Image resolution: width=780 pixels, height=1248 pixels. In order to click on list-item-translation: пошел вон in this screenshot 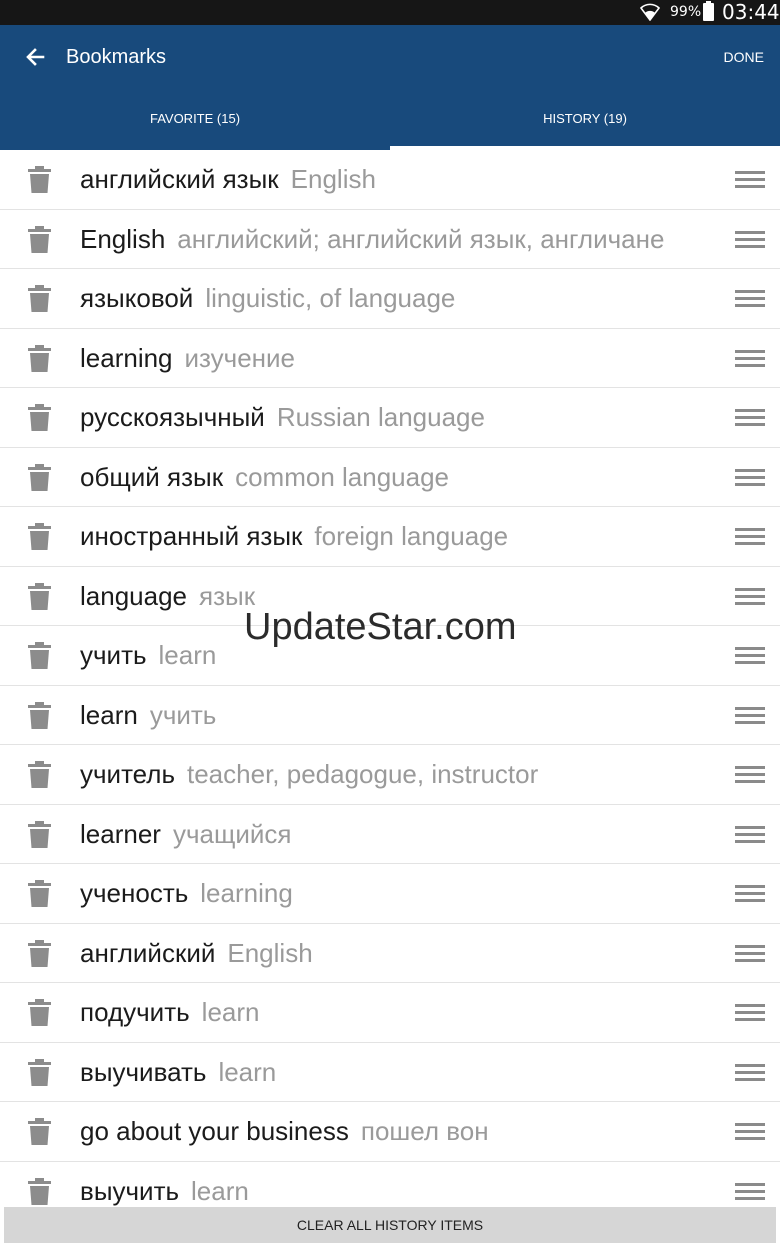, I will do `click(424, 1131)`.